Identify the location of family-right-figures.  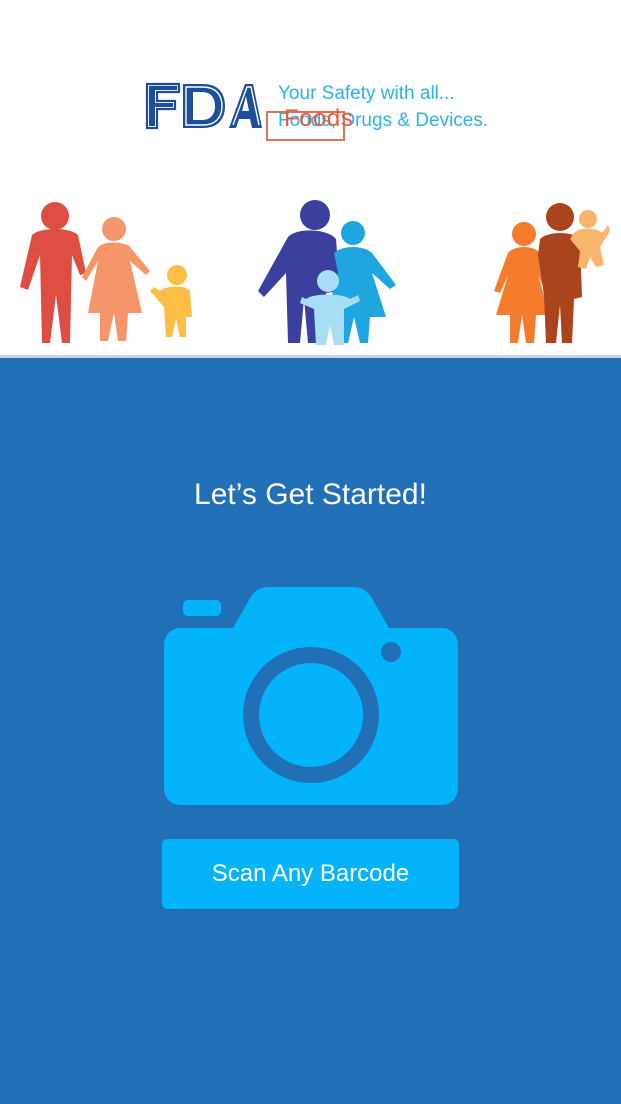
(552, 273).